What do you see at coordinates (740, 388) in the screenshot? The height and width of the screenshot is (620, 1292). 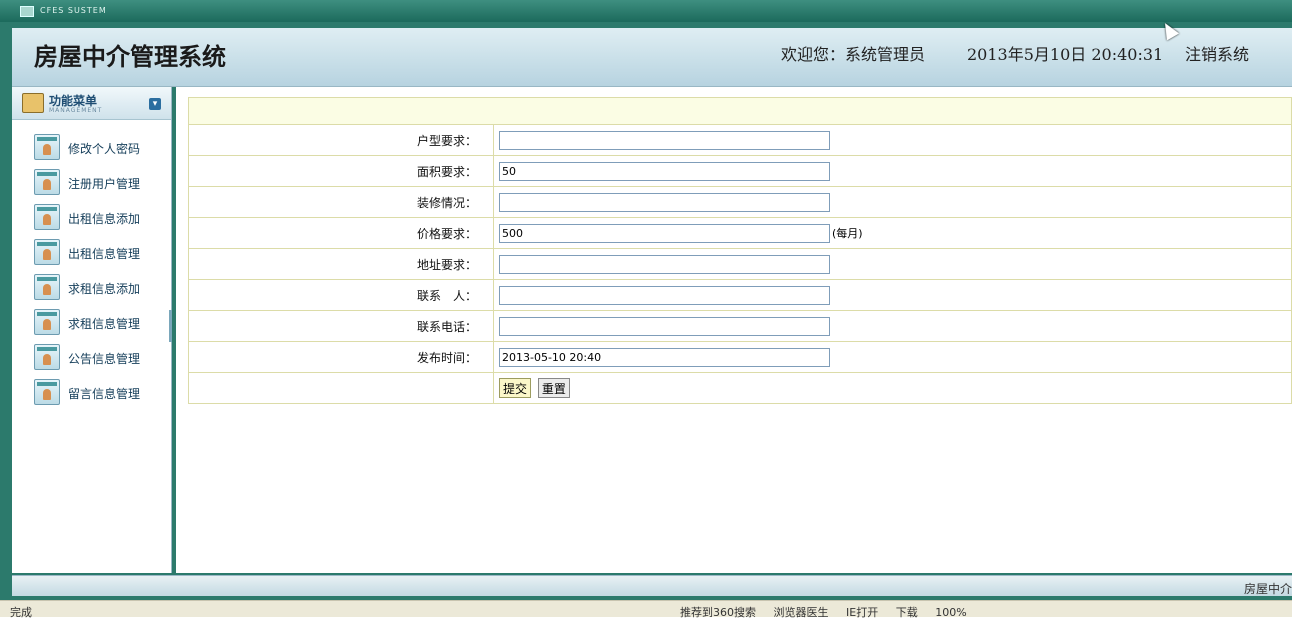 I see `form-actions-row: 提交 重置` at bounding box center [740, 388].